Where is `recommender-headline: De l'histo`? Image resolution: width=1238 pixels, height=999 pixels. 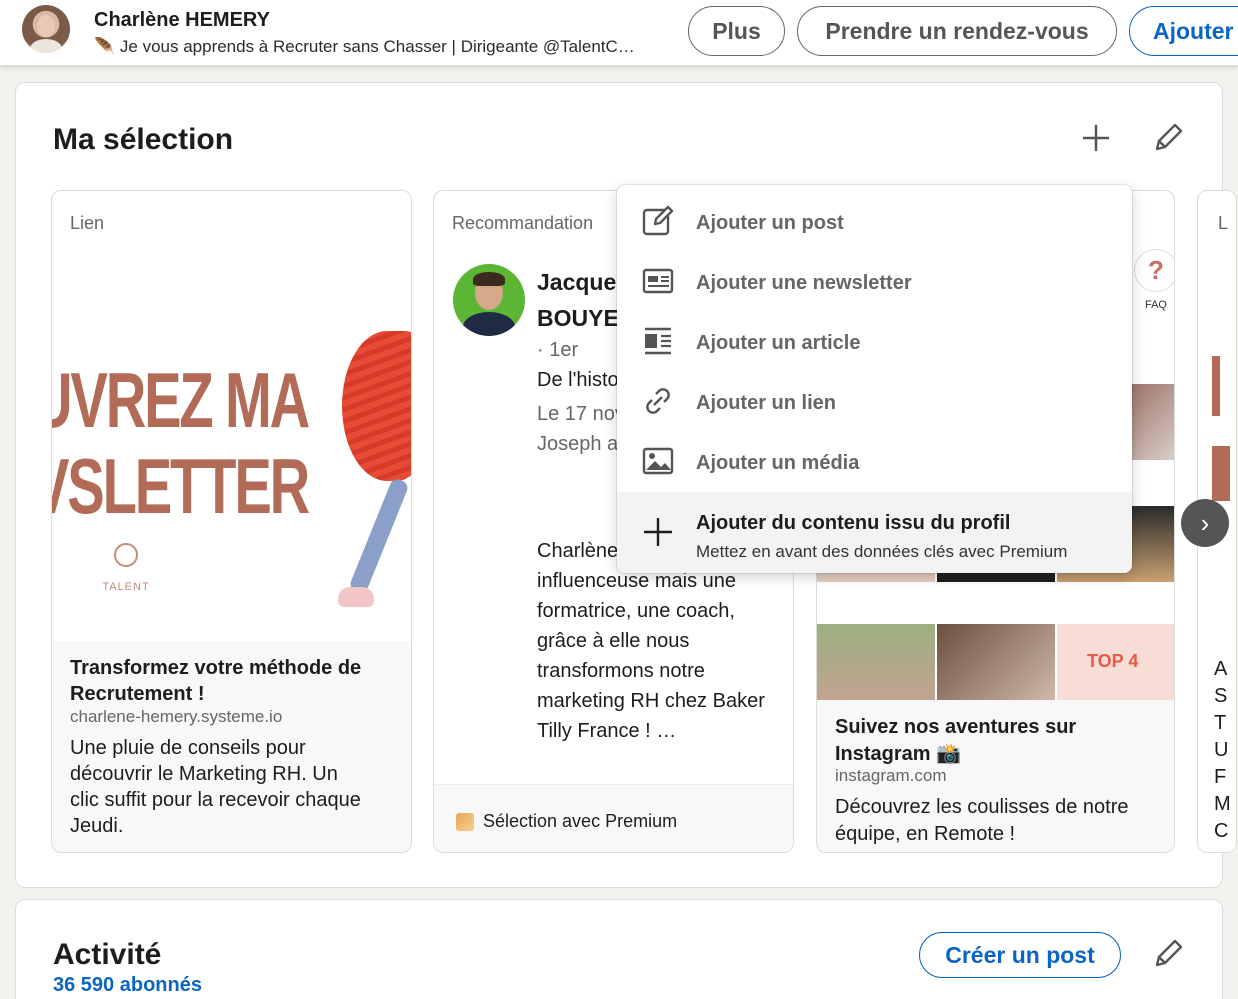
recommender-headline: De l'histo is located at coordinates (578, 380).